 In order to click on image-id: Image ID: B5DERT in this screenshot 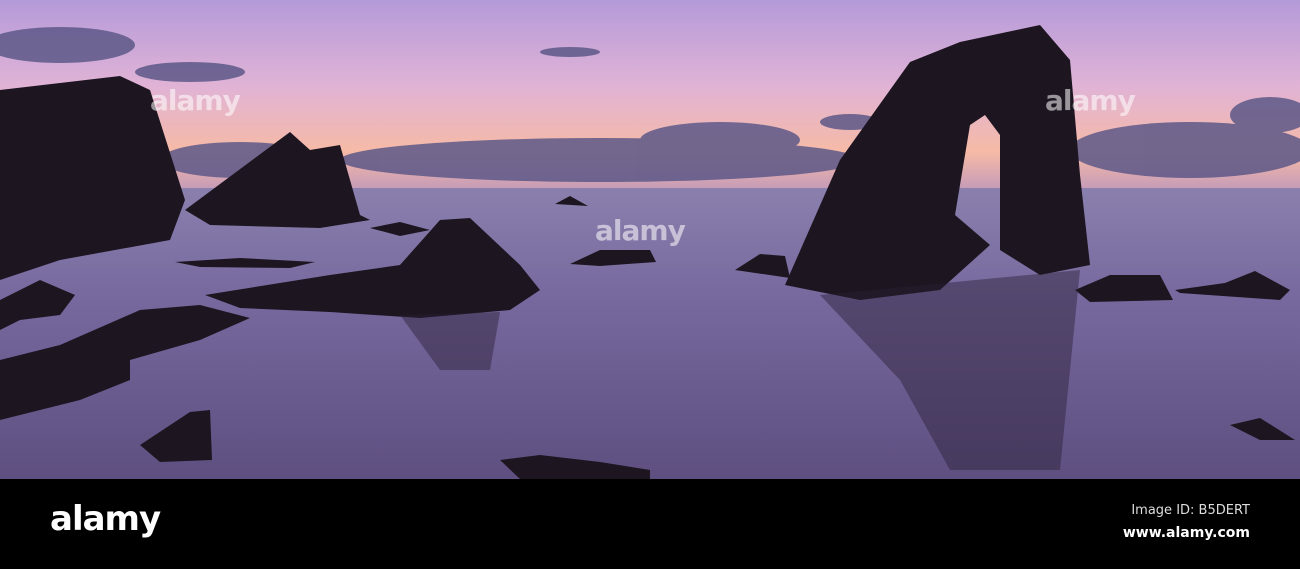, I will do `click(1190, 510)`.